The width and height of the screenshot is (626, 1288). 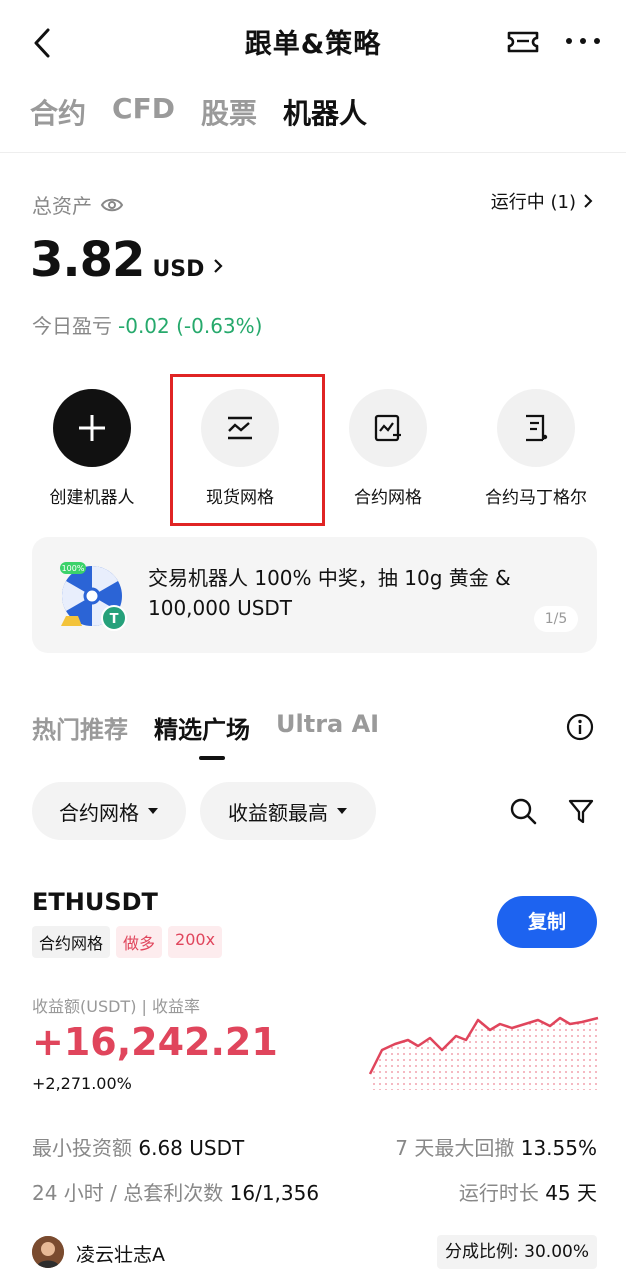 What do you see at coordinates (558, 1148) in the screenshot?
I see `drawdown-value: 13.55%` at bounding box center [558, 1148].